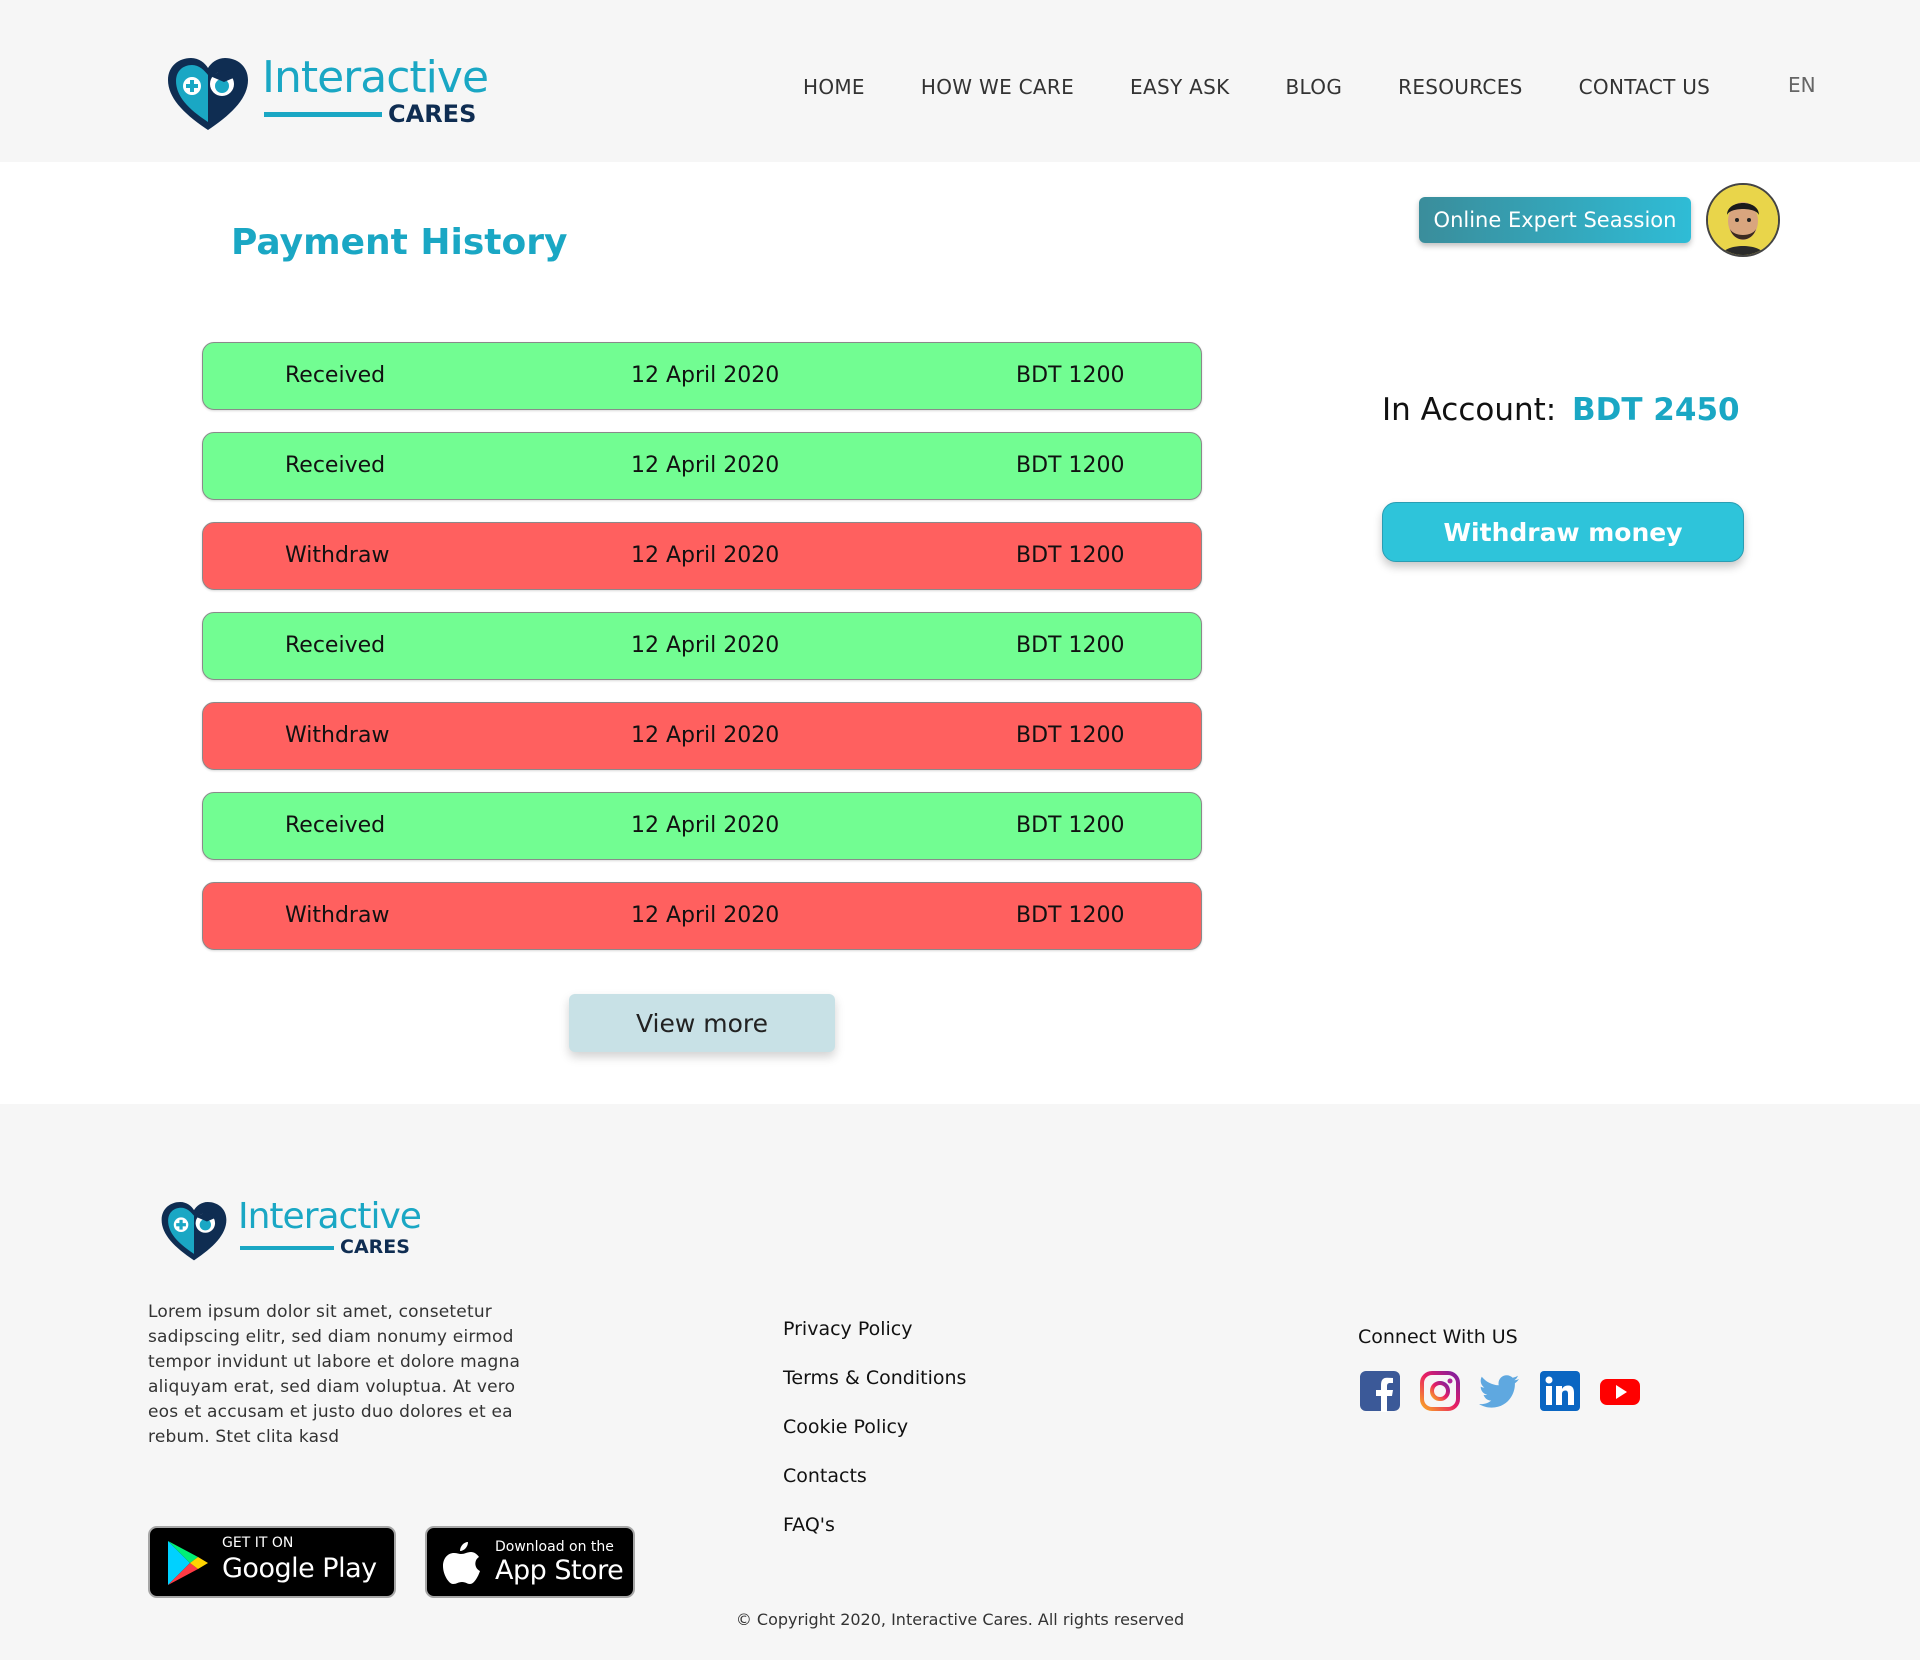 This screenshot has width=1920, height=1660. What do you see at coordinates (258, 1543) in the screenshot?
I see `google-play-small-text: GET IT ON` at bounding box center [258, 1543].